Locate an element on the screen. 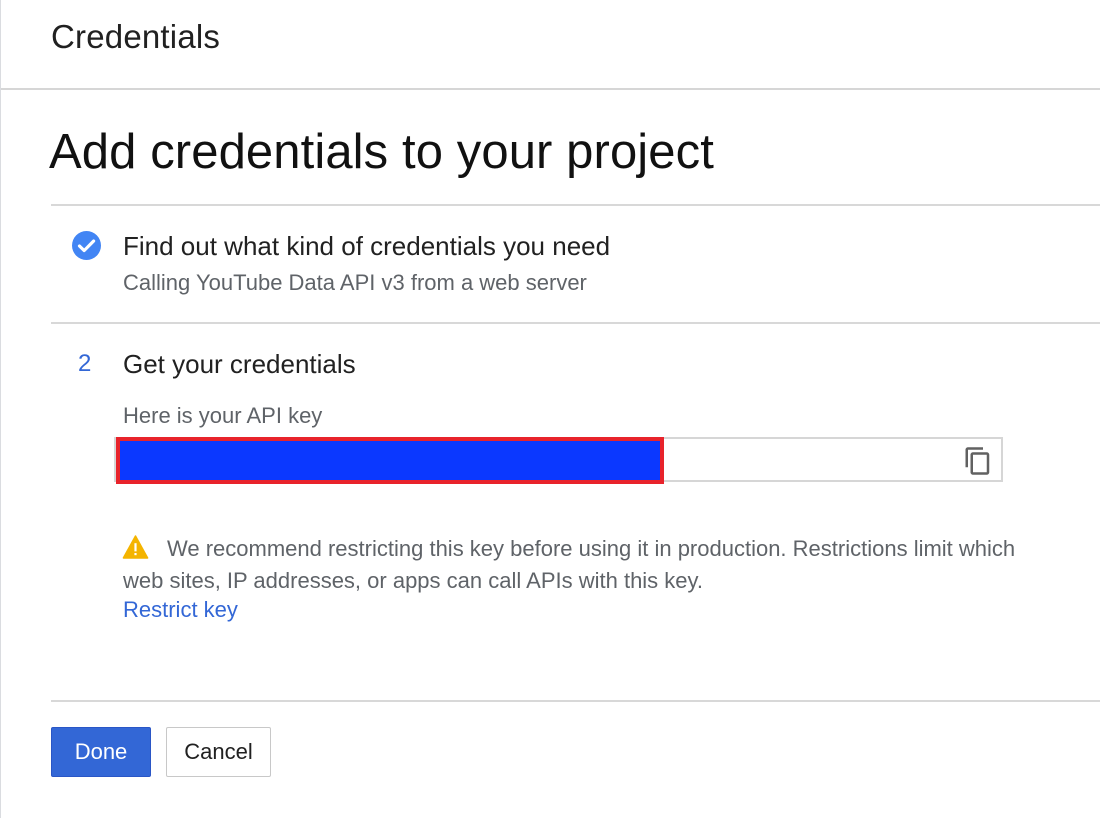 The image size is (1100, 818). api-key-value-redacted is located at coordinates (390, 460).